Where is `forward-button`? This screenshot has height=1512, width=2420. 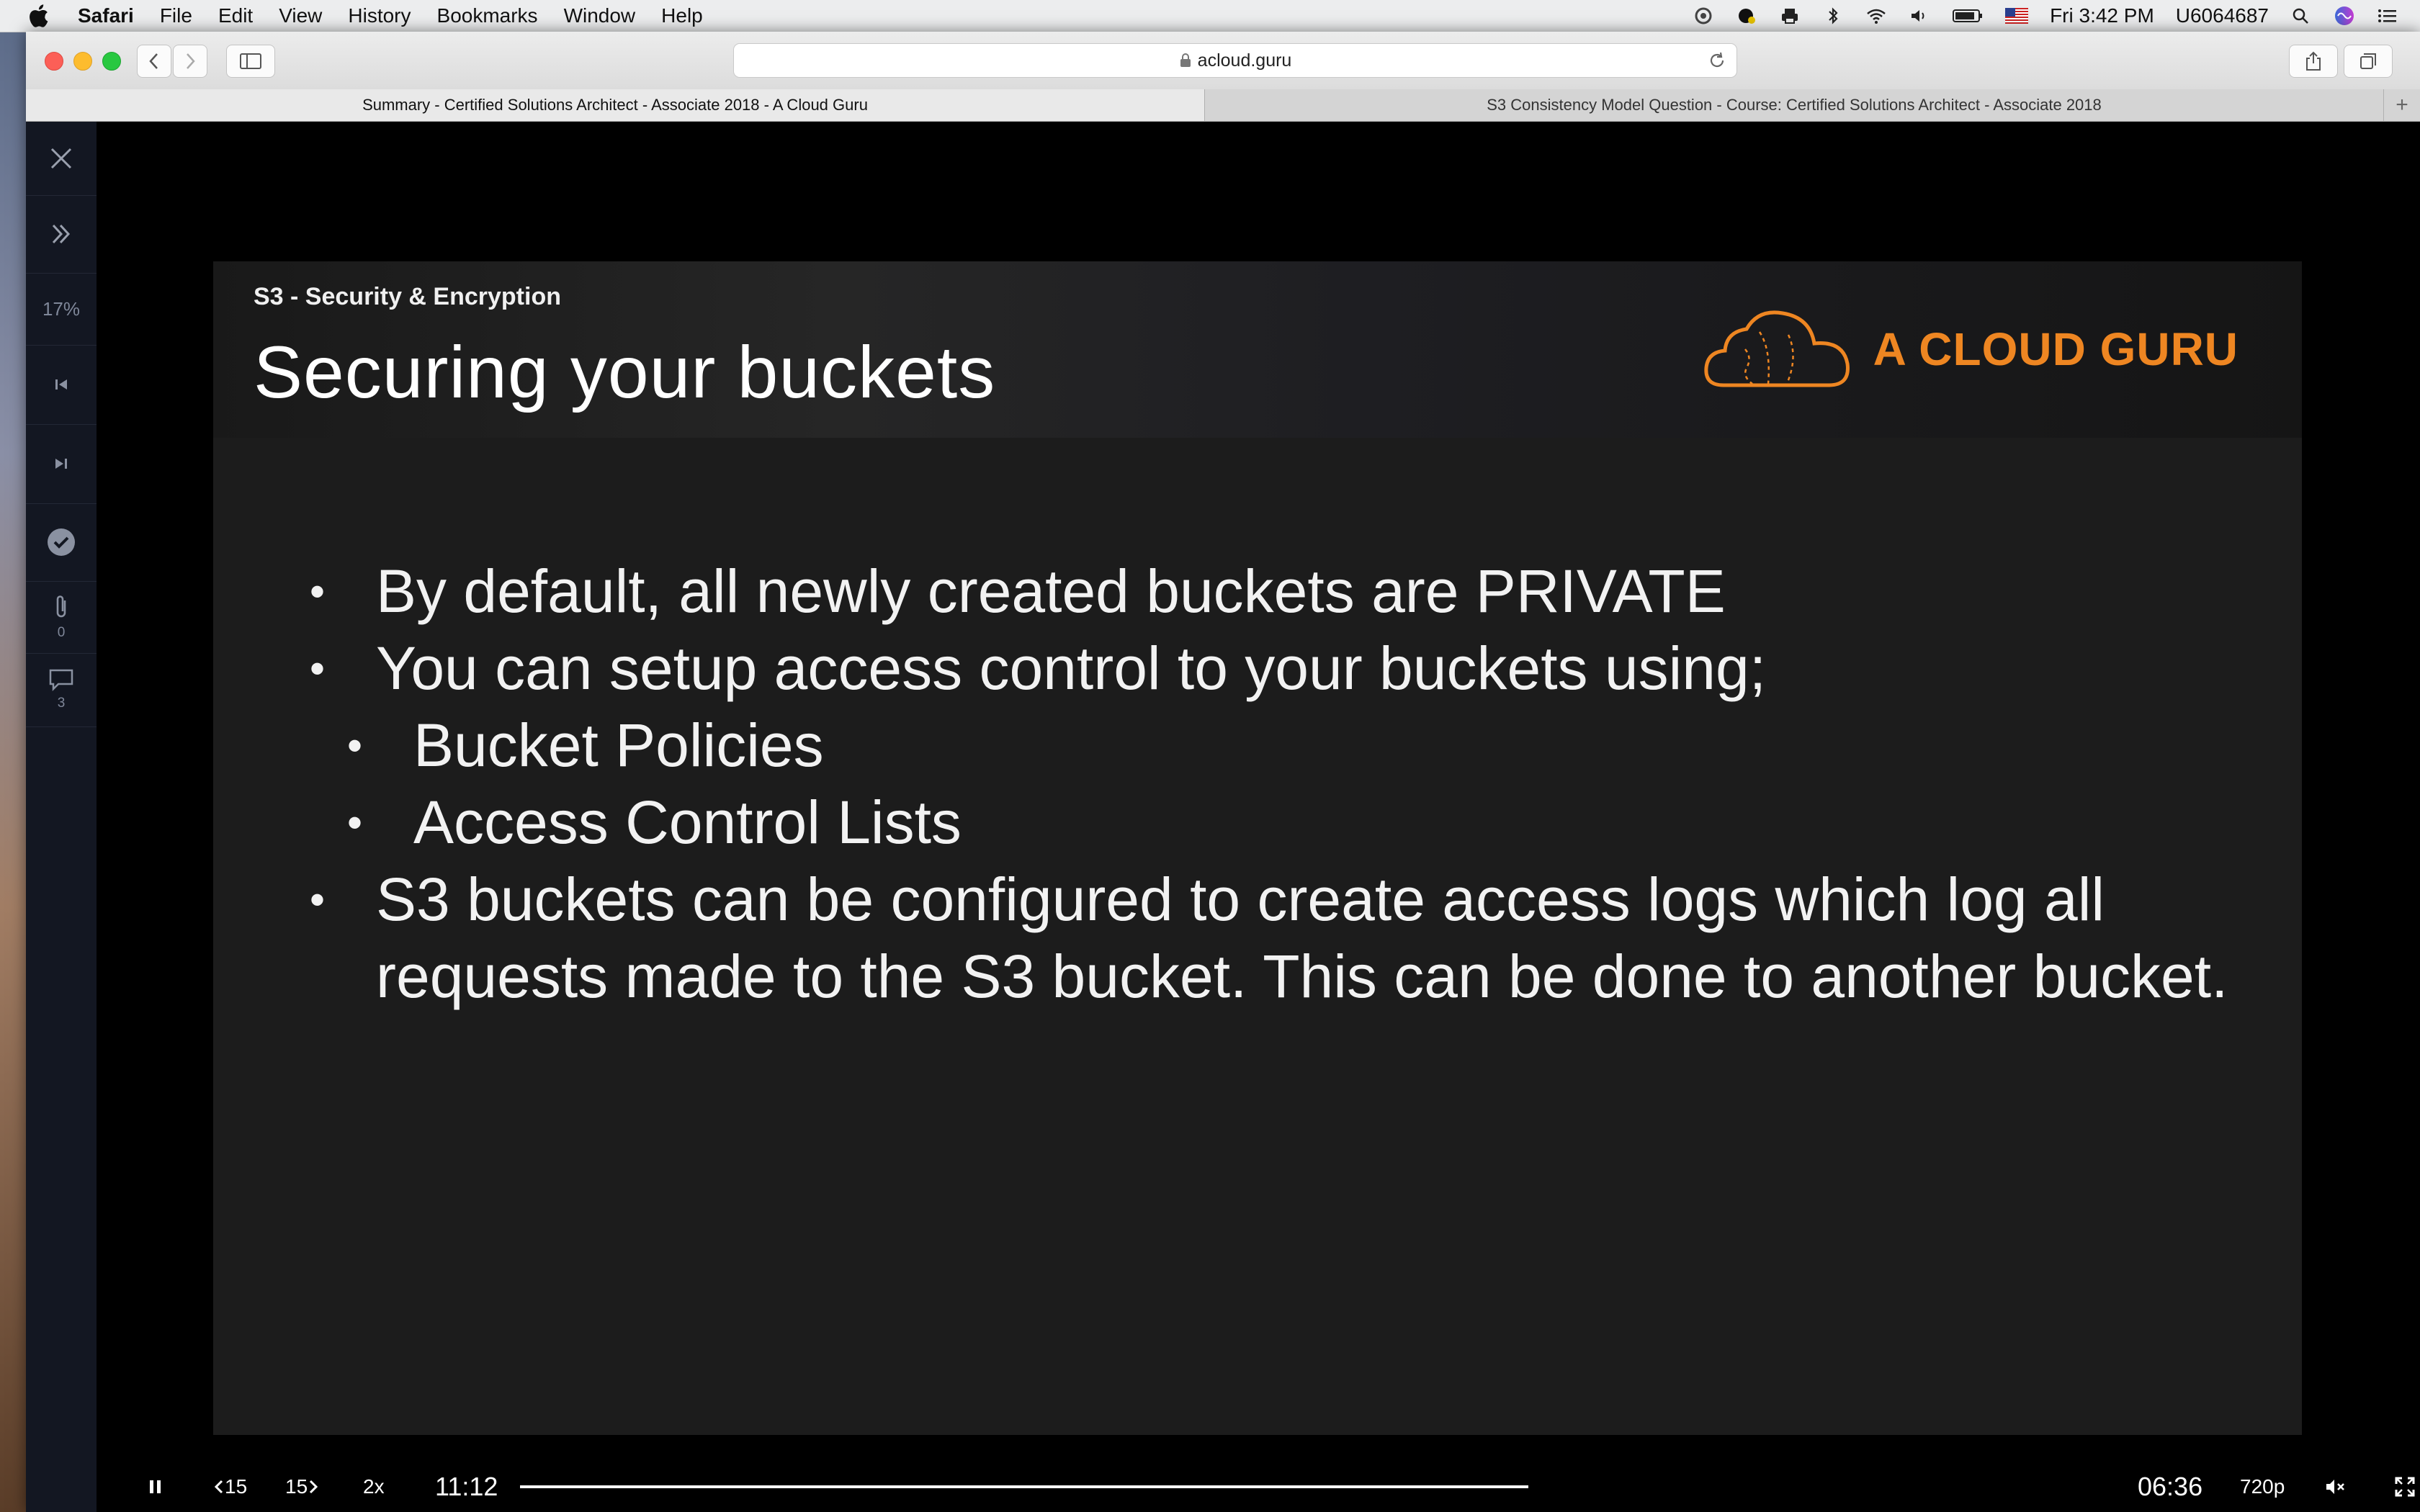
forward-button is located at coordinates (190, 61).